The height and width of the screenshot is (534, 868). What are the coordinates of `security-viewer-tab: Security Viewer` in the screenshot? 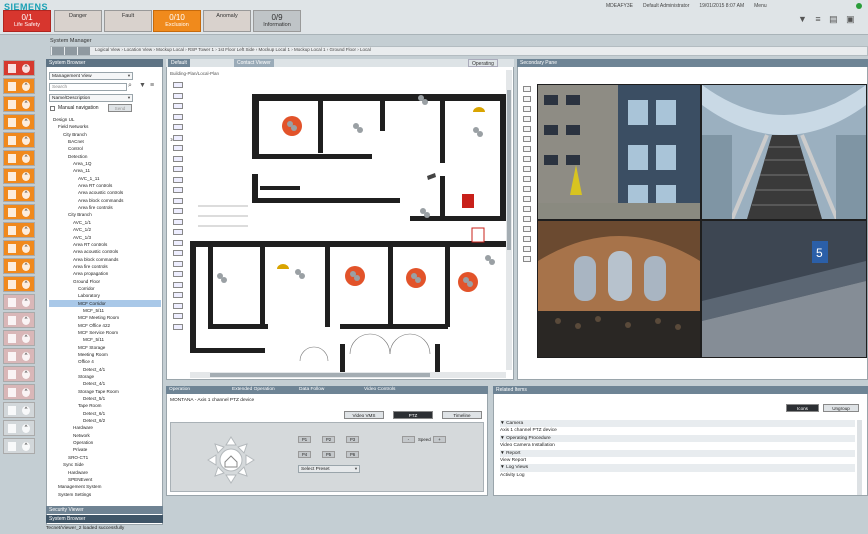 It's located at (104, 510).